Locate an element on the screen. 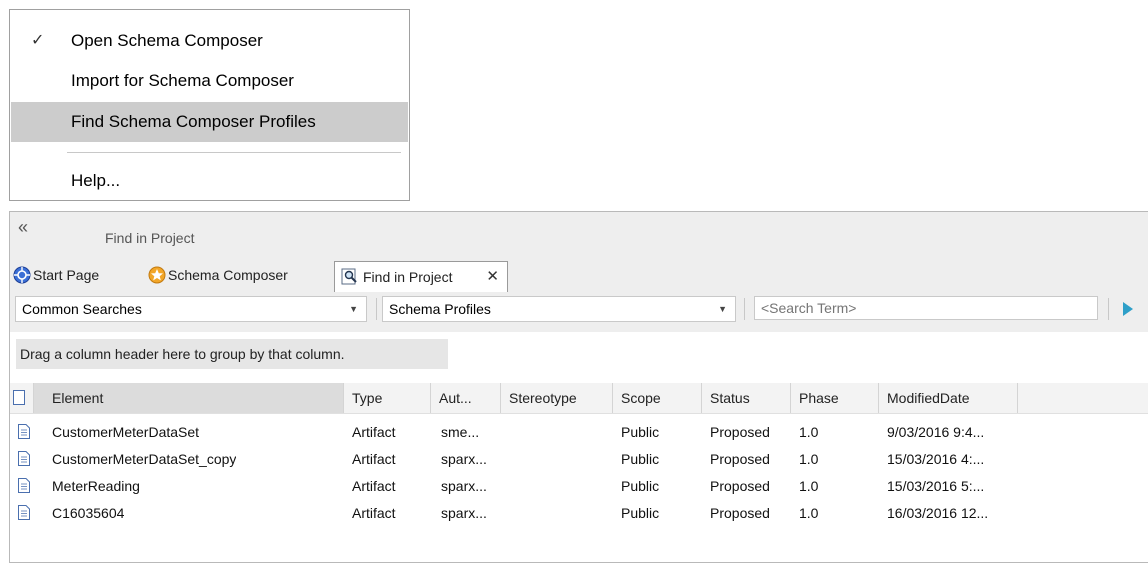 This screenshot has height=563, width=1148. column-header-stereotype: Stereotype is located at coordinates (557, 398).